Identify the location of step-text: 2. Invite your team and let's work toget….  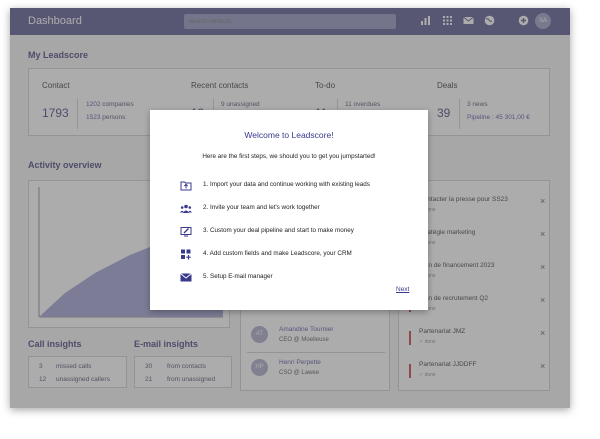
(261, 207).